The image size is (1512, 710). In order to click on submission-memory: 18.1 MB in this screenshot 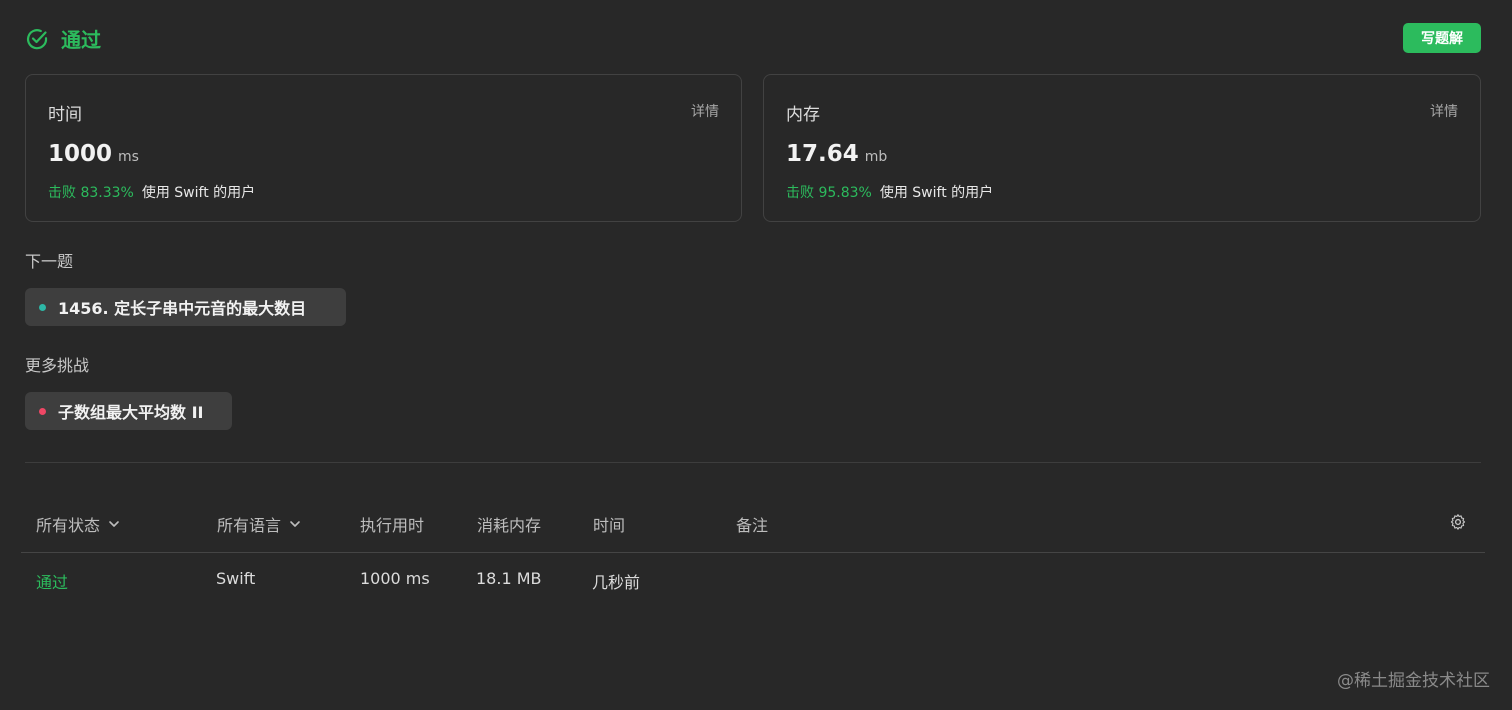, I will do `click(509, 578)`.